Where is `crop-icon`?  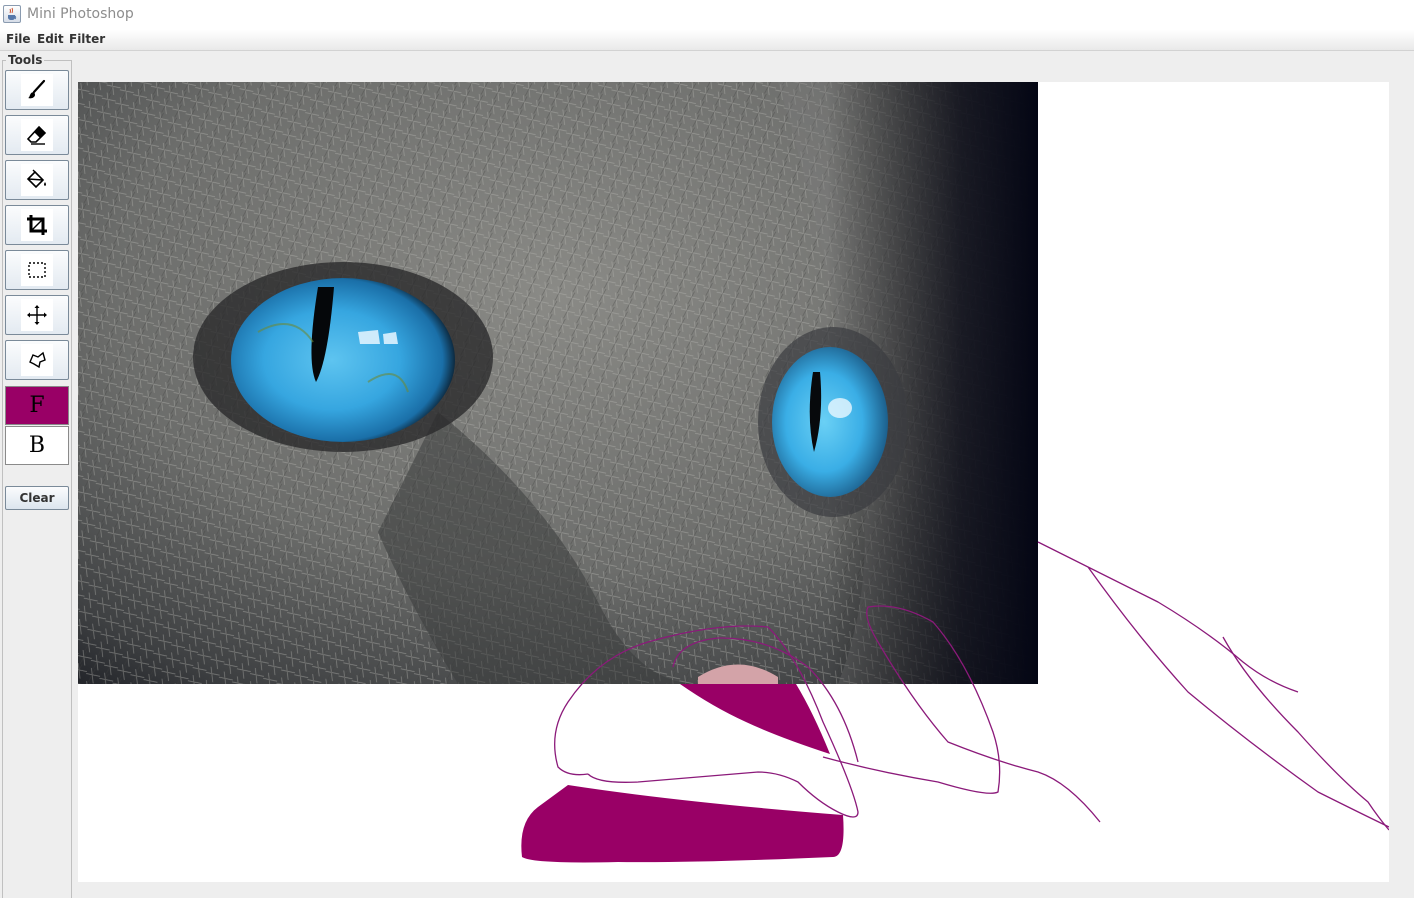 crop-icon is located at coordinates (37, 225).